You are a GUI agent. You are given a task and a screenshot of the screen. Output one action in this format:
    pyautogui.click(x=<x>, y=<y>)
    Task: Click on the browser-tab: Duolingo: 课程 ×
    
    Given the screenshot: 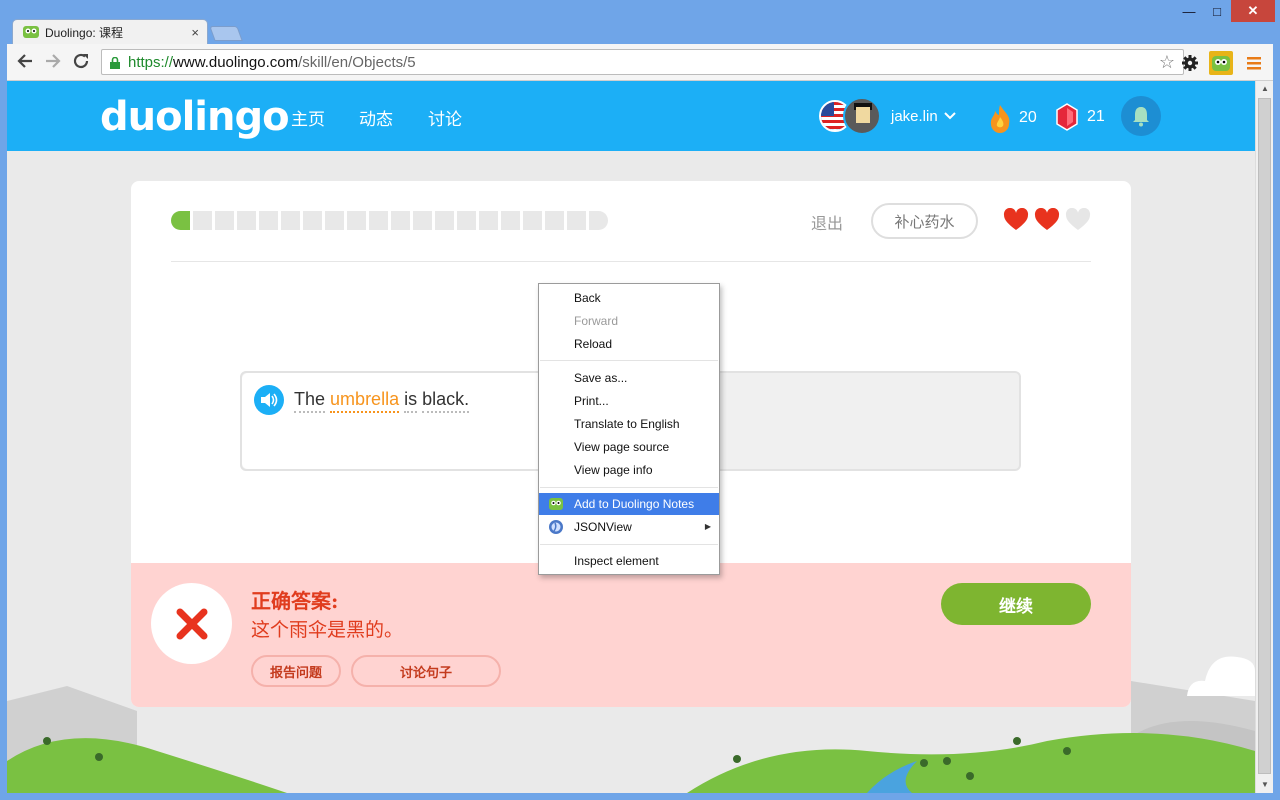 What is the action you would take?
    pyautogui.click(x=110, y=31)
    